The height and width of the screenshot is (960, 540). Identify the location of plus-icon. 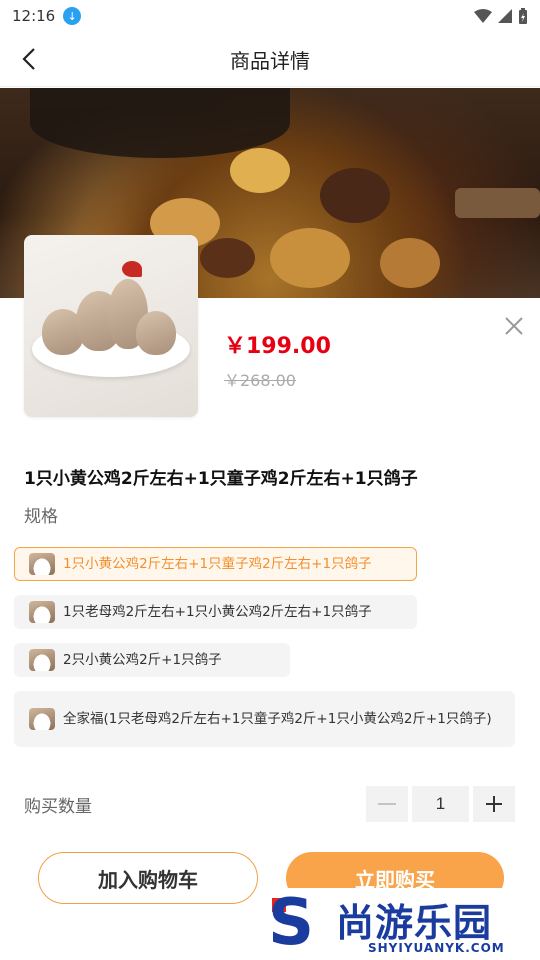
(494, 804).